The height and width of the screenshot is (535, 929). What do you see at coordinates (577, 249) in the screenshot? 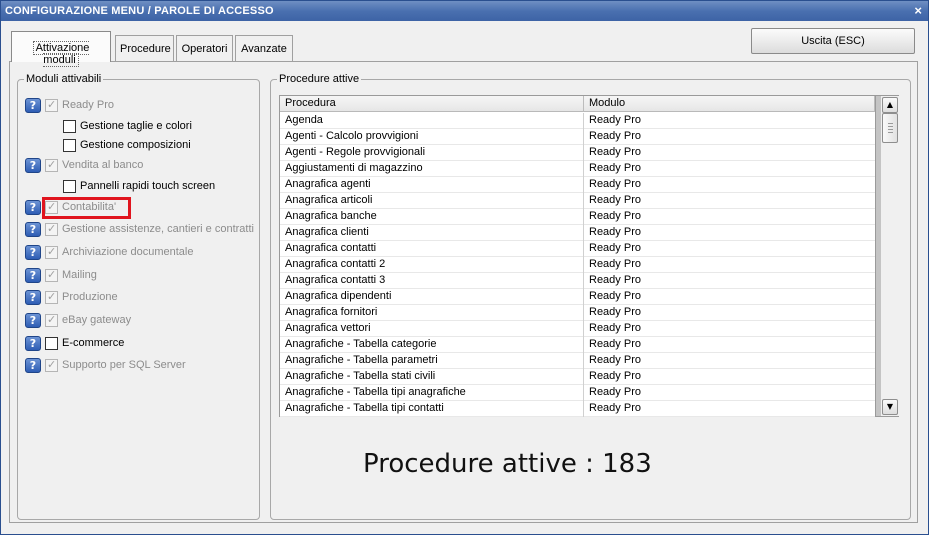
I see `table-row: Anagrafica contatti Ready Pro` at bounding box center [577, 249].